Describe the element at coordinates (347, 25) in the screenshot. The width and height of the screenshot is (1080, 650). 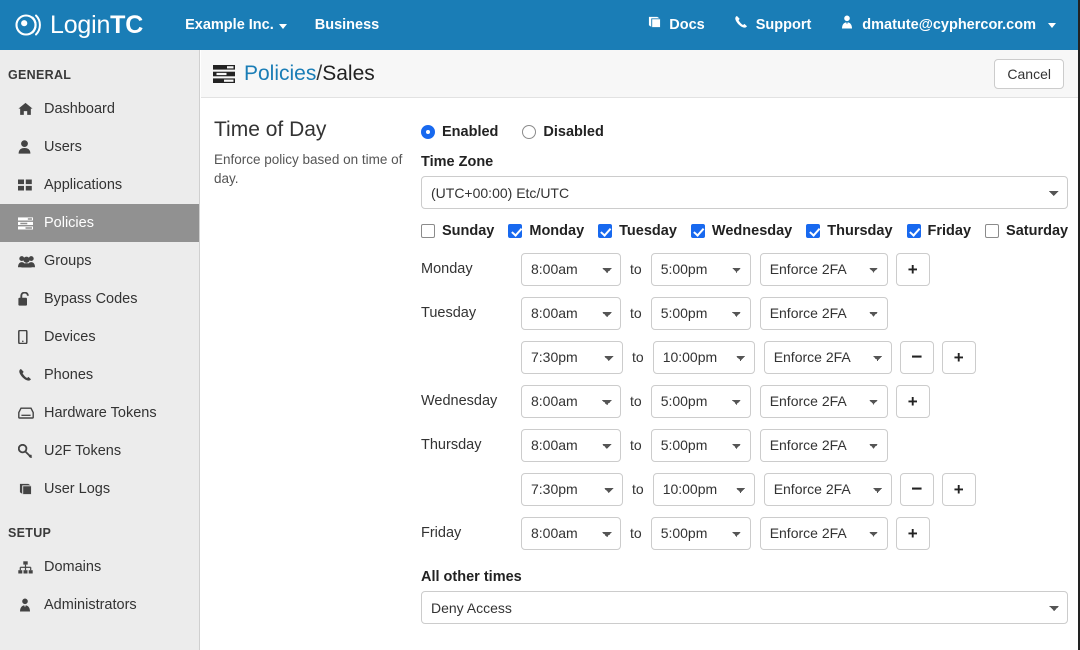
I see `nav-business: Business` at that location.